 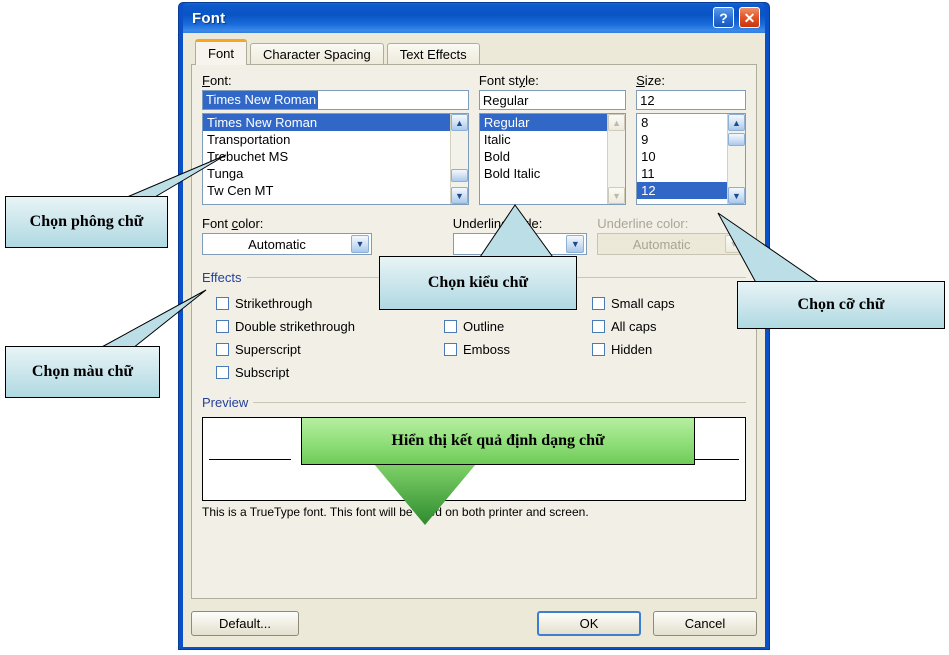 I want to click on list-item: 9, so click(x=682, y=139).